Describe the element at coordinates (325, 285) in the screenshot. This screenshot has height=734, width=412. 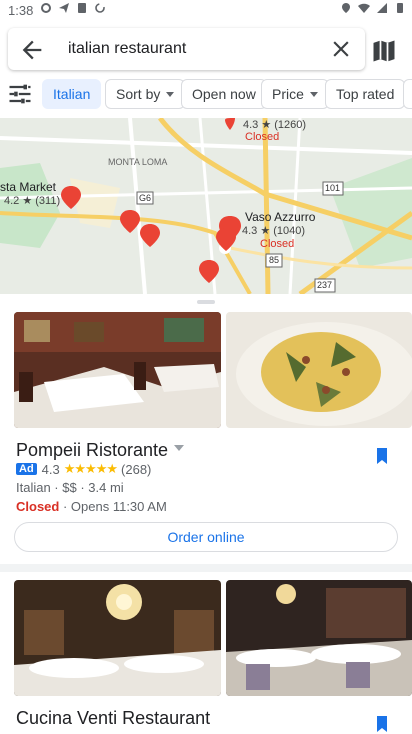
I see `route-label-237: 237` at that location.